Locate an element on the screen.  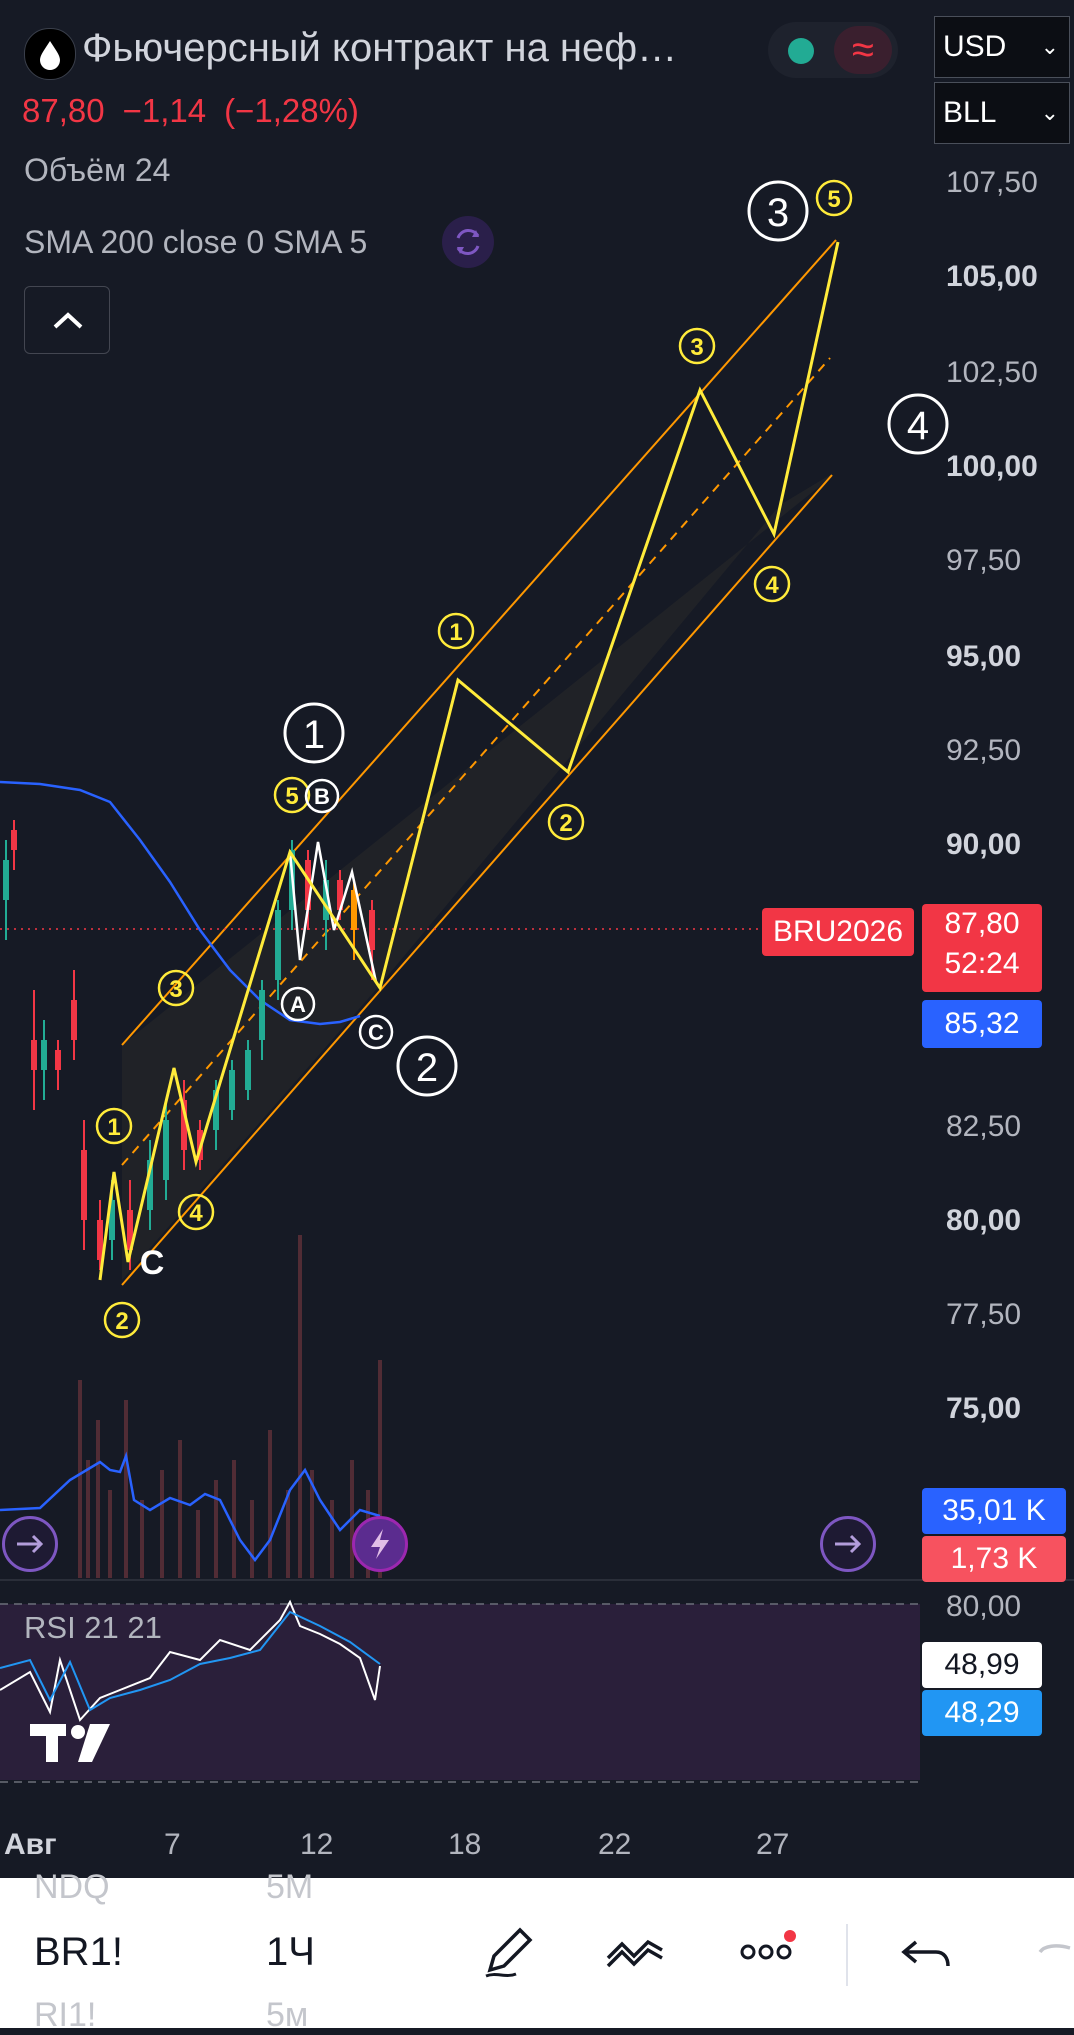
wave-small-2b: 2 is located at coordinates (565, 823).